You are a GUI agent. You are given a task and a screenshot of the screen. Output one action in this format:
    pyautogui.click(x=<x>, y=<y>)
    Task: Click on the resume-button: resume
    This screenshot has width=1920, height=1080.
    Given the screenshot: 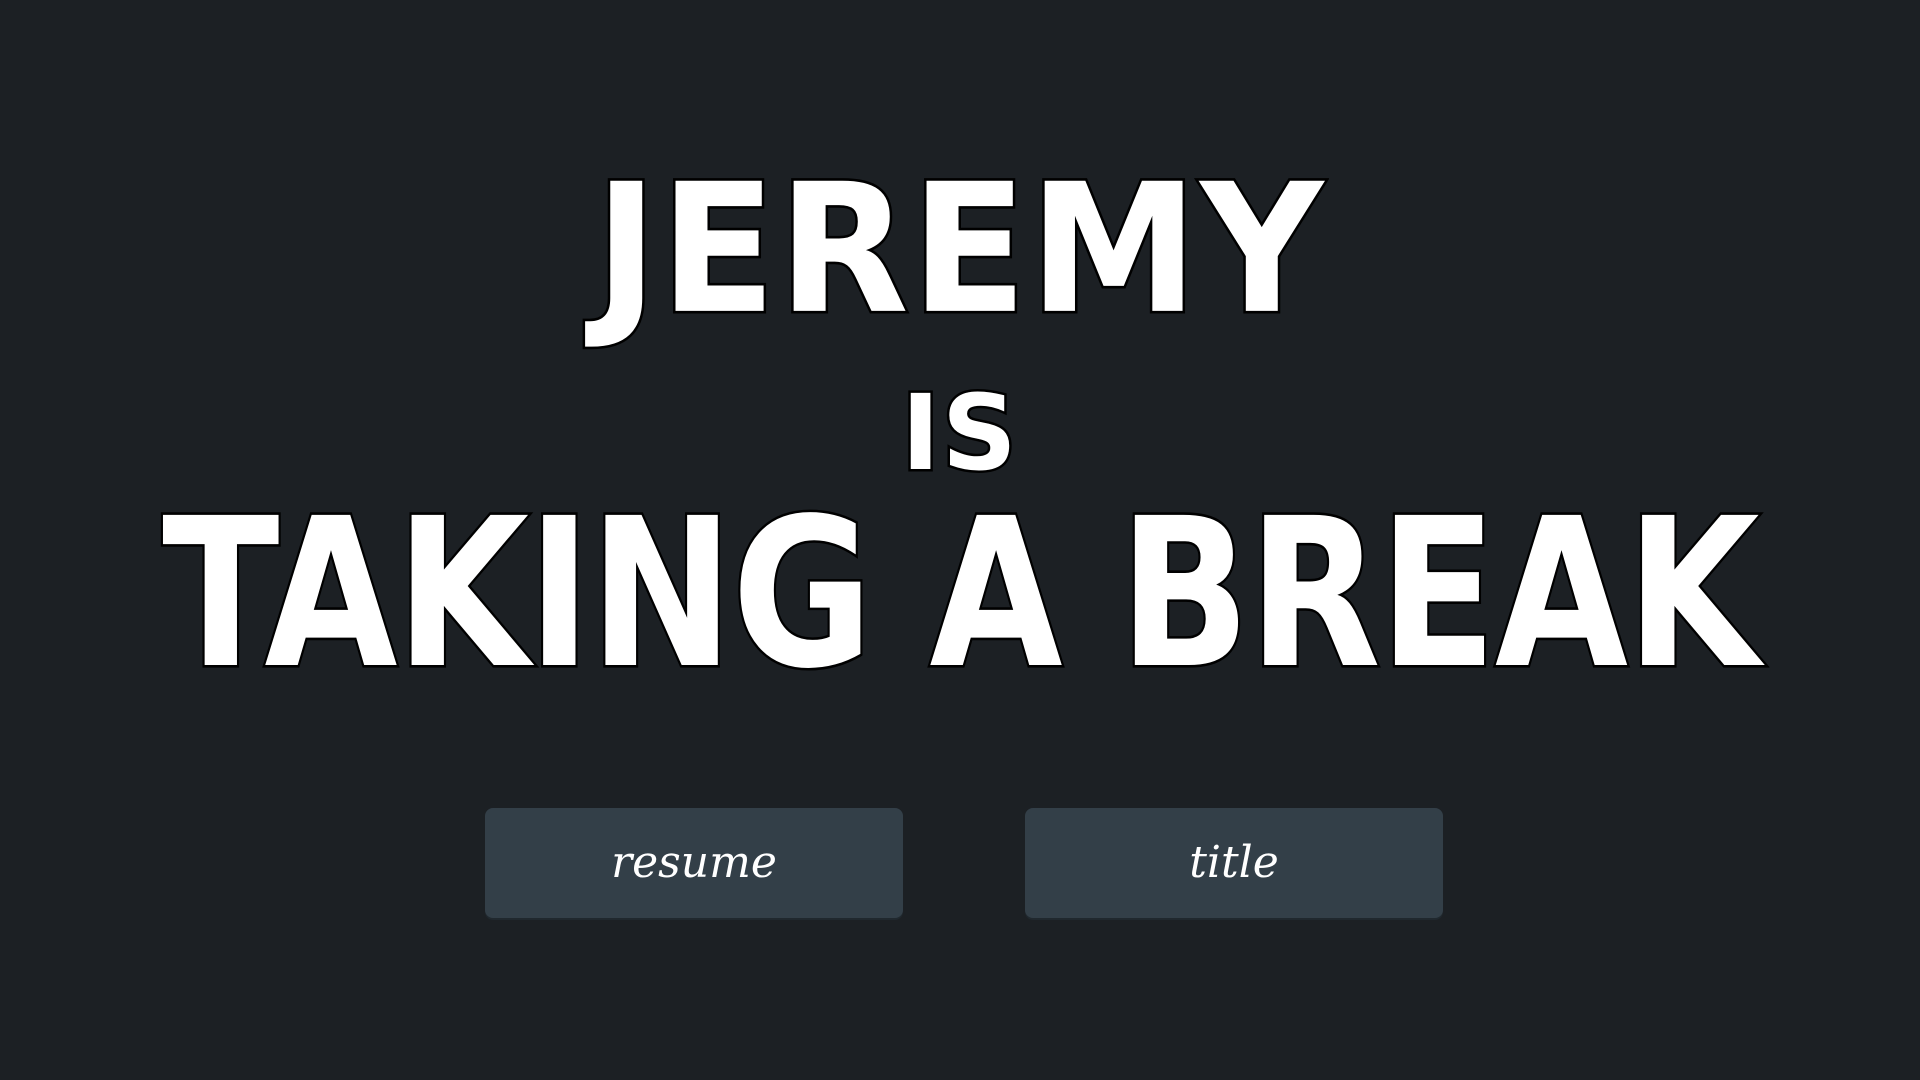 What is the action you would take?
    pyautogui.click(x=694, y=863)
    